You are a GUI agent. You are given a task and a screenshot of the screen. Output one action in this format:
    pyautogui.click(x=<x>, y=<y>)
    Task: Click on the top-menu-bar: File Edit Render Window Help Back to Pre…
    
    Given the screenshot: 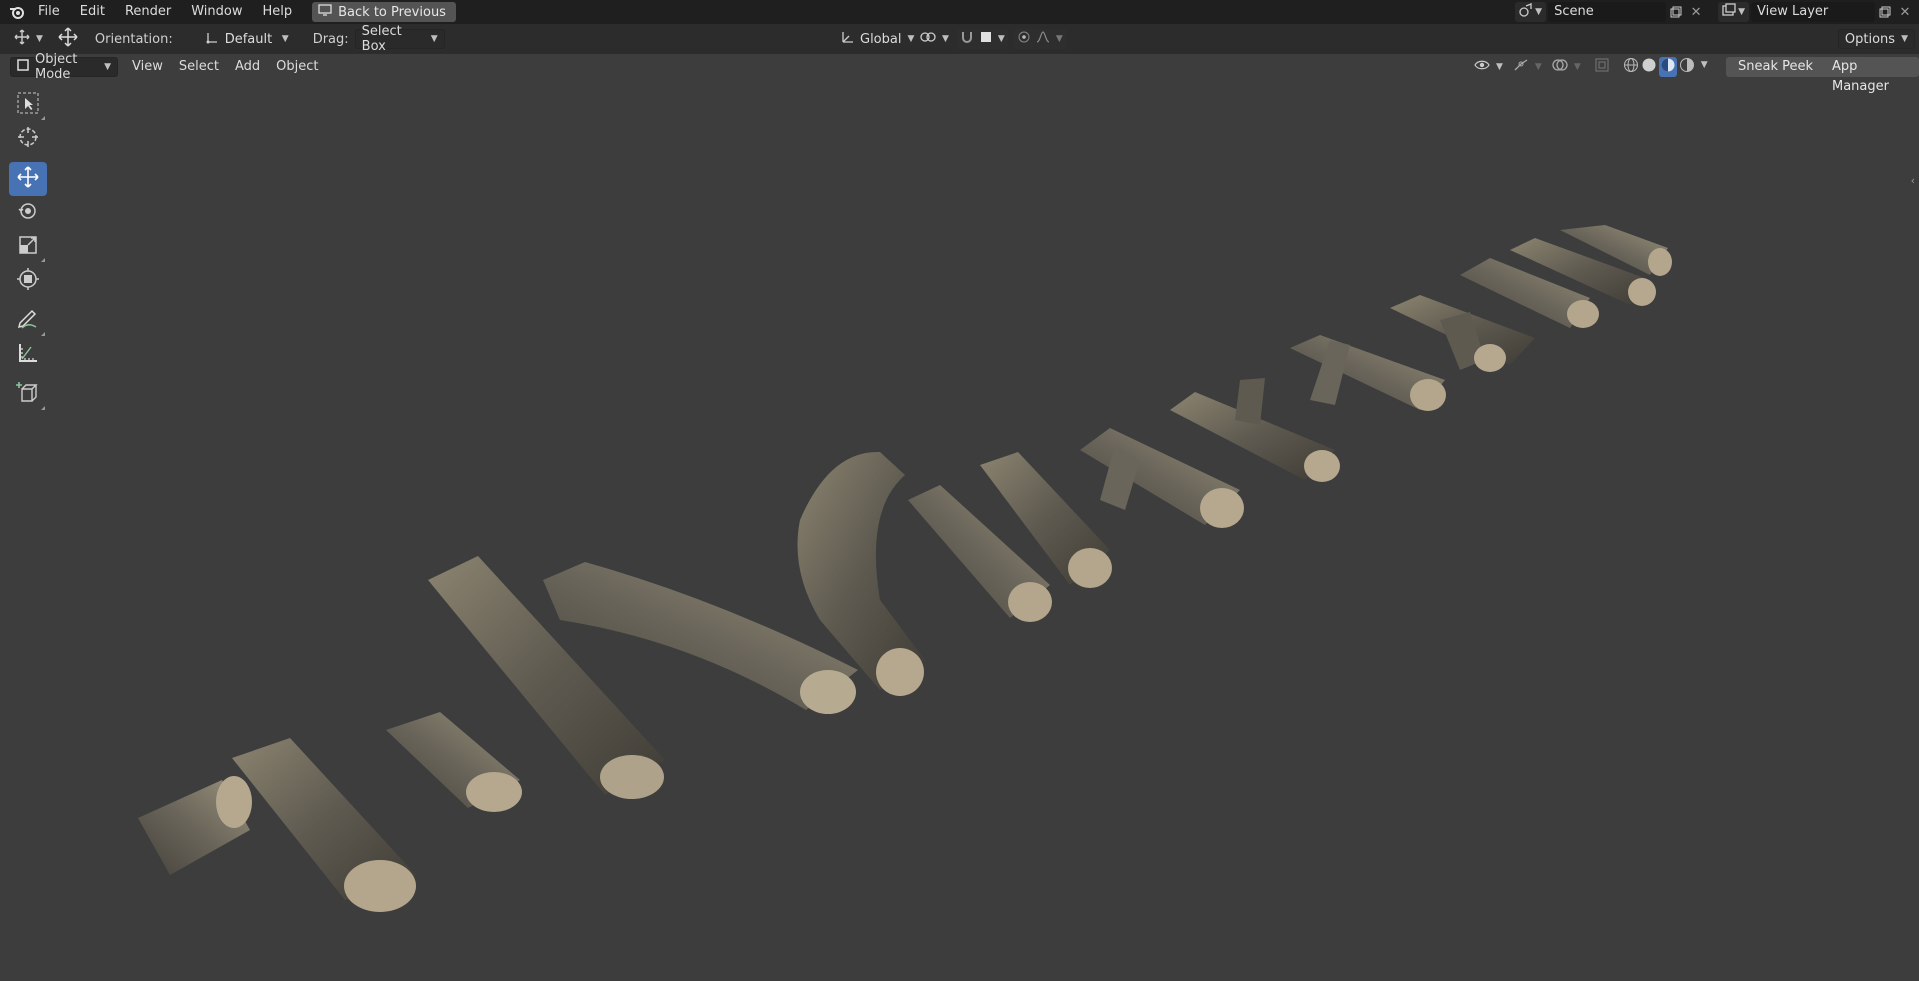 What is the action you would take?
    pyautogui.click(x=959, y=12)
    